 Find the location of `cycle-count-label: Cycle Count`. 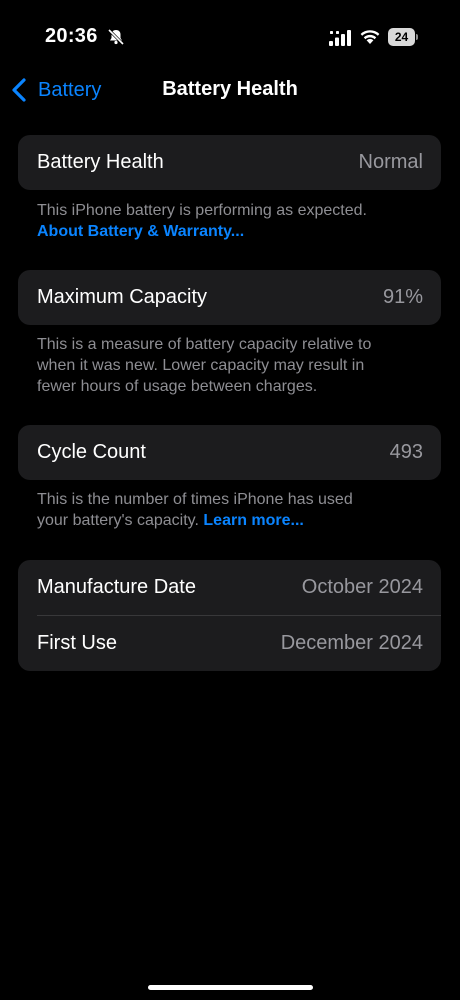

cycle-count-label: Cycle Count is located at coordinates (91, 452).